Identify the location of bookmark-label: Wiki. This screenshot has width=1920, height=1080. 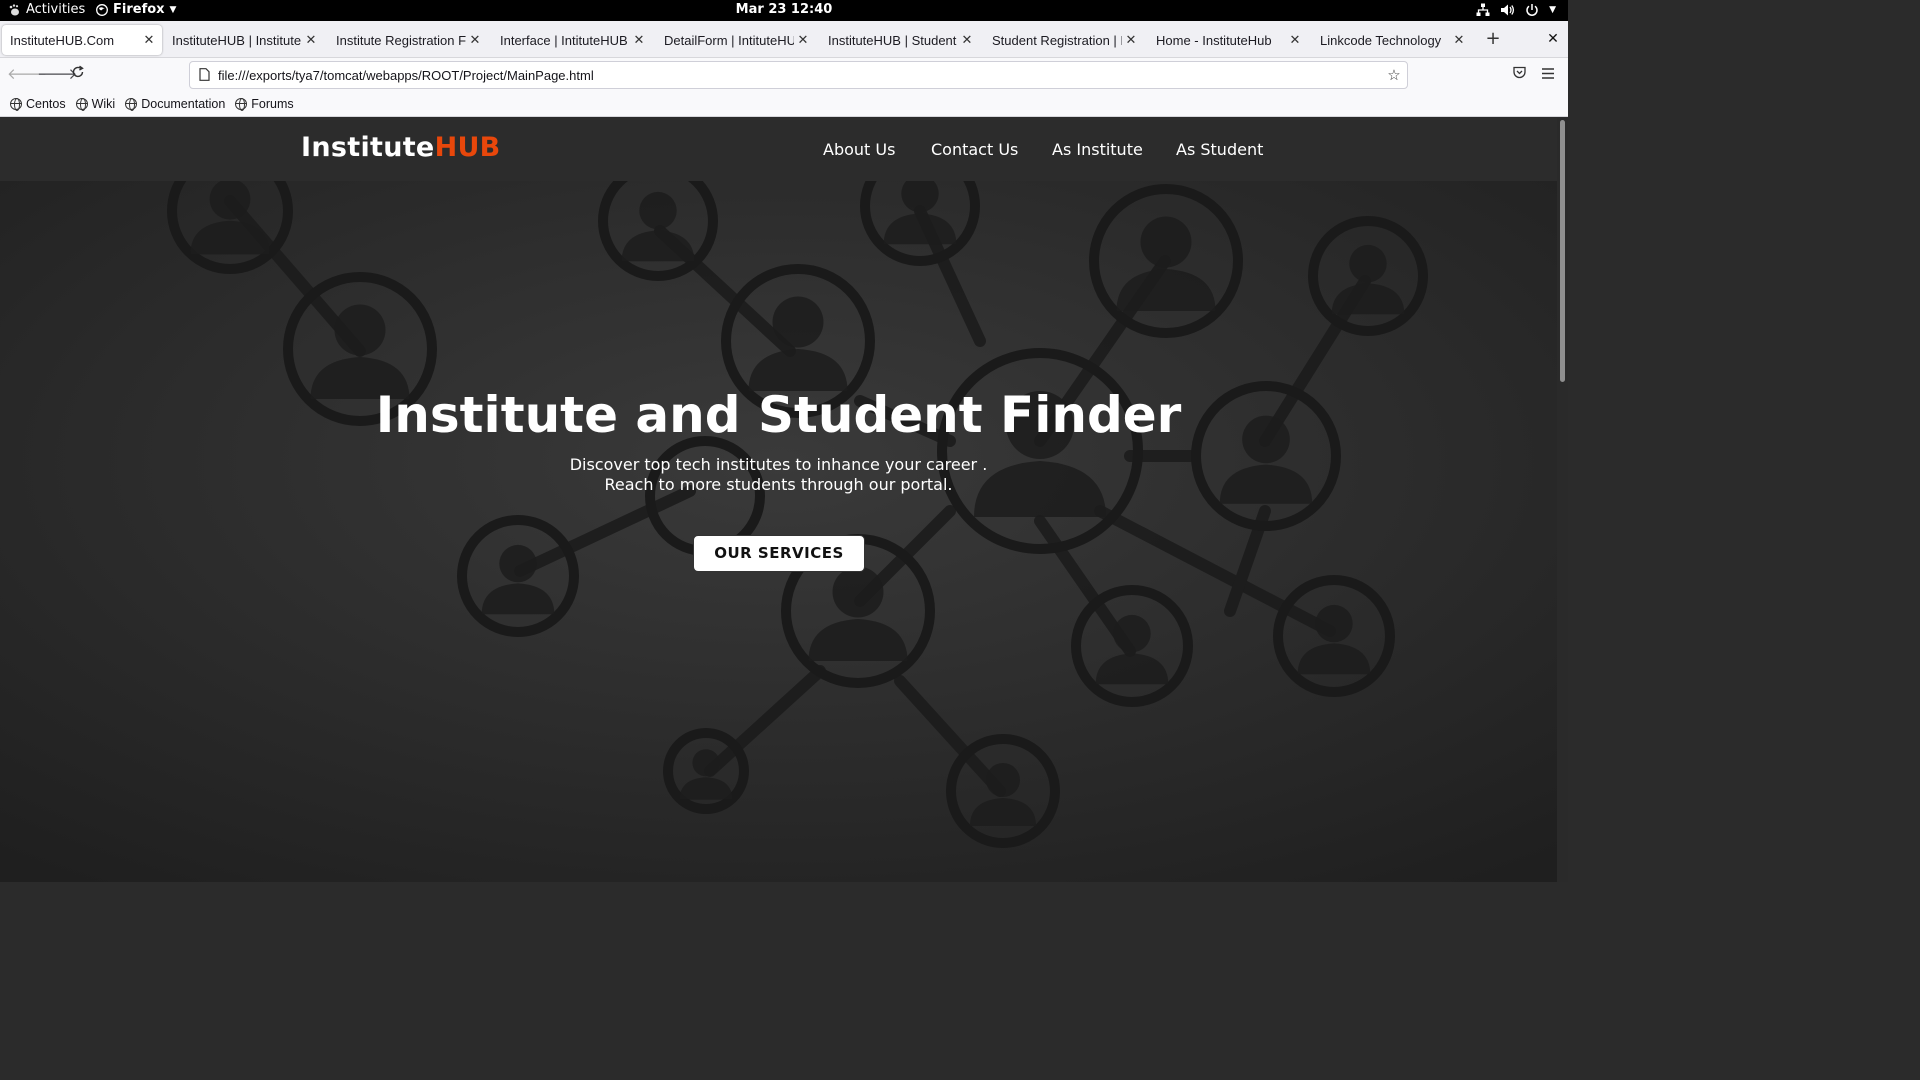
(103, 103).